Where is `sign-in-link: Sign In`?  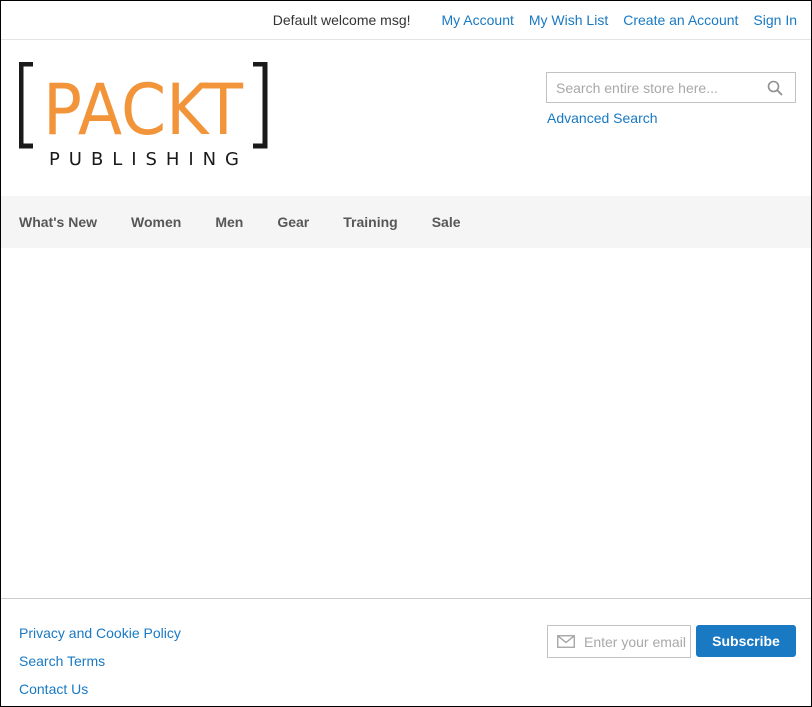 sign-in-link: Sign In is located at coordinates (775, 20).